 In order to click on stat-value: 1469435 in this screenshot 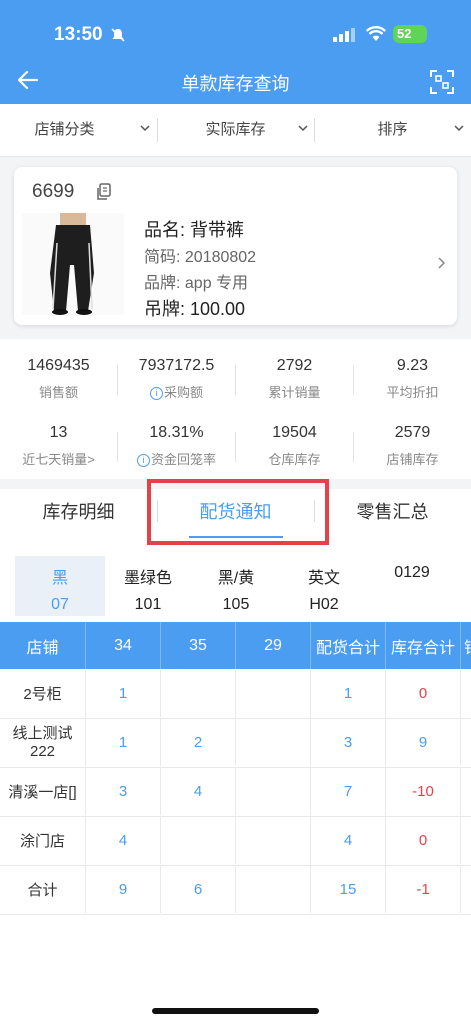, I will do `click(58, 365)`.